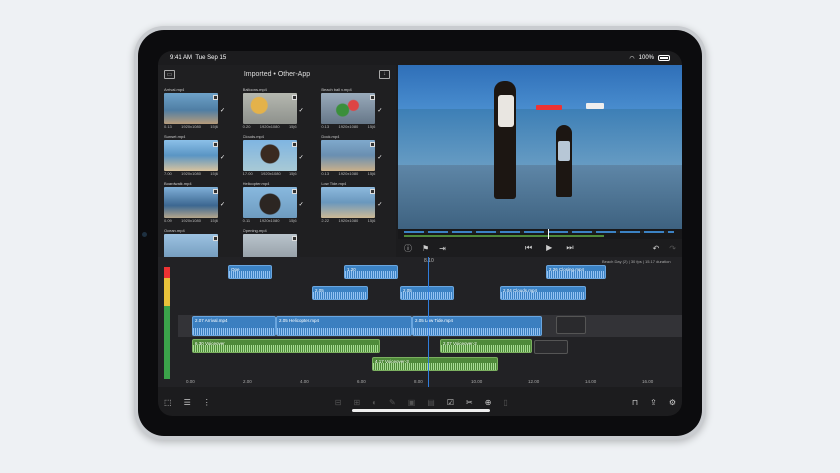 The image size is (840, 473). I want to click on audio-clip: 6.30 Voiceover, so click(286, 346).